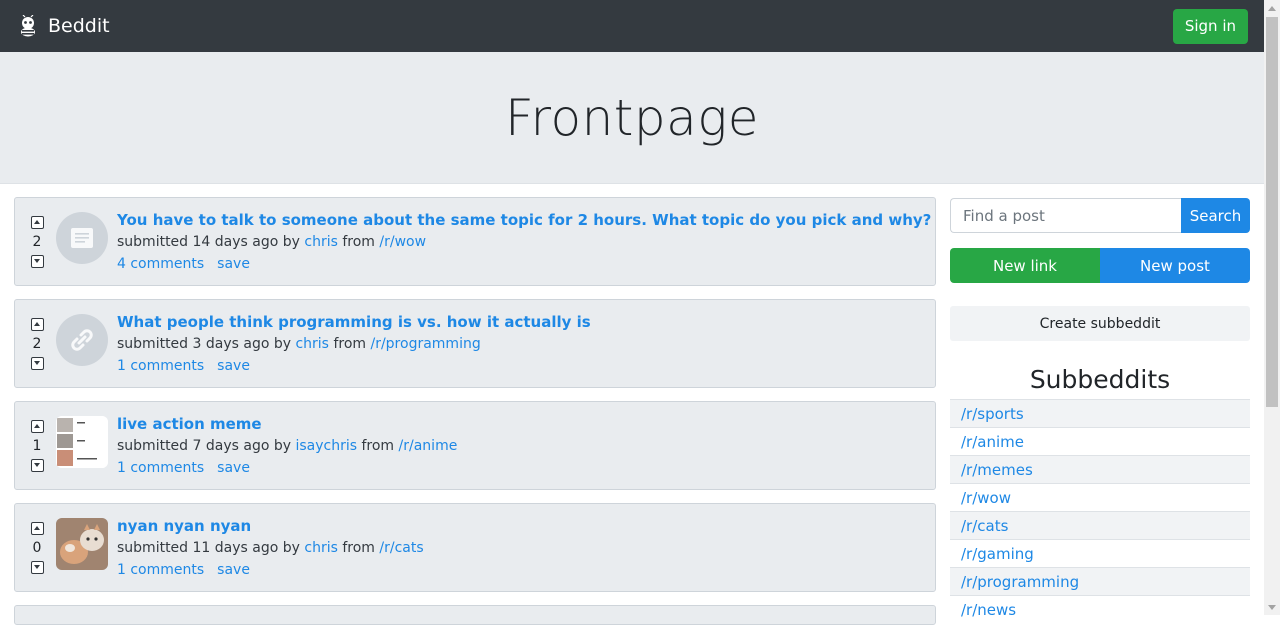 The image size is (1280, 638). Describe the element at coordinates (992, 442) in the screenshot. I see `subbeddit-link-anime: /r/anime` at that location.